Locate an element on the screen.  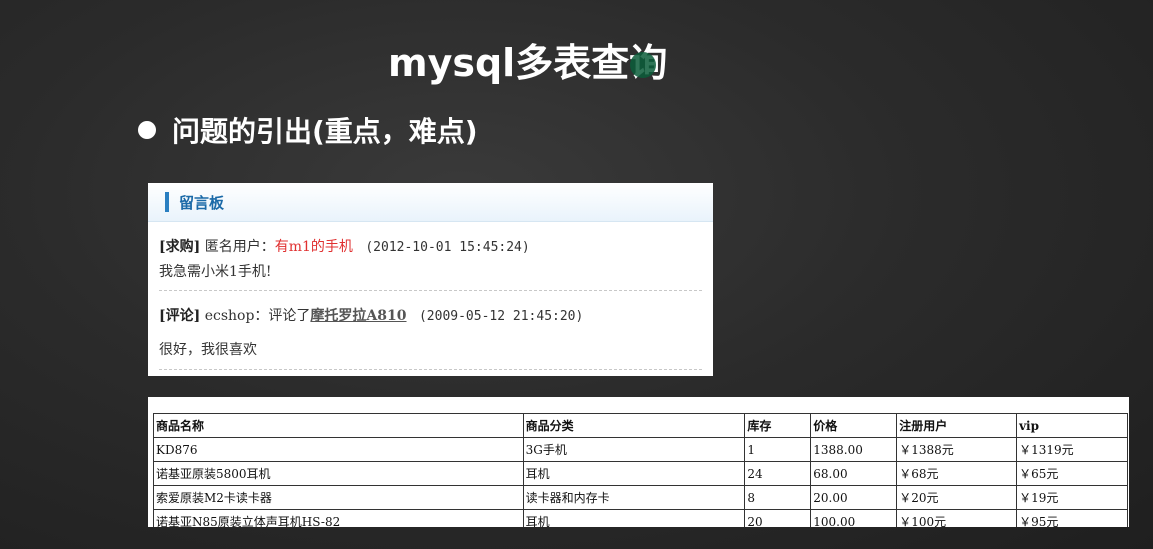
message-user: ecshop：评论了 is located at coordinates (257, 316).